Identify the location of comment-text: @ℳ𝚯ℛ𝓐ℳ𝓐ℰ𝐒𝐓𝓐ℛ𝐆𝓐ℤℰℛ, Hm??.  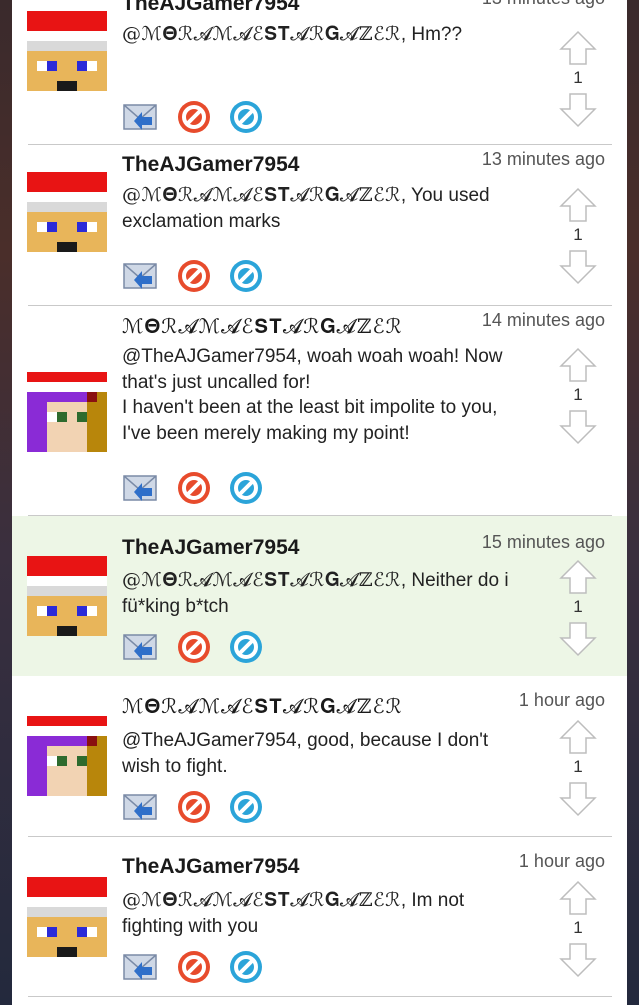
(322, 35).